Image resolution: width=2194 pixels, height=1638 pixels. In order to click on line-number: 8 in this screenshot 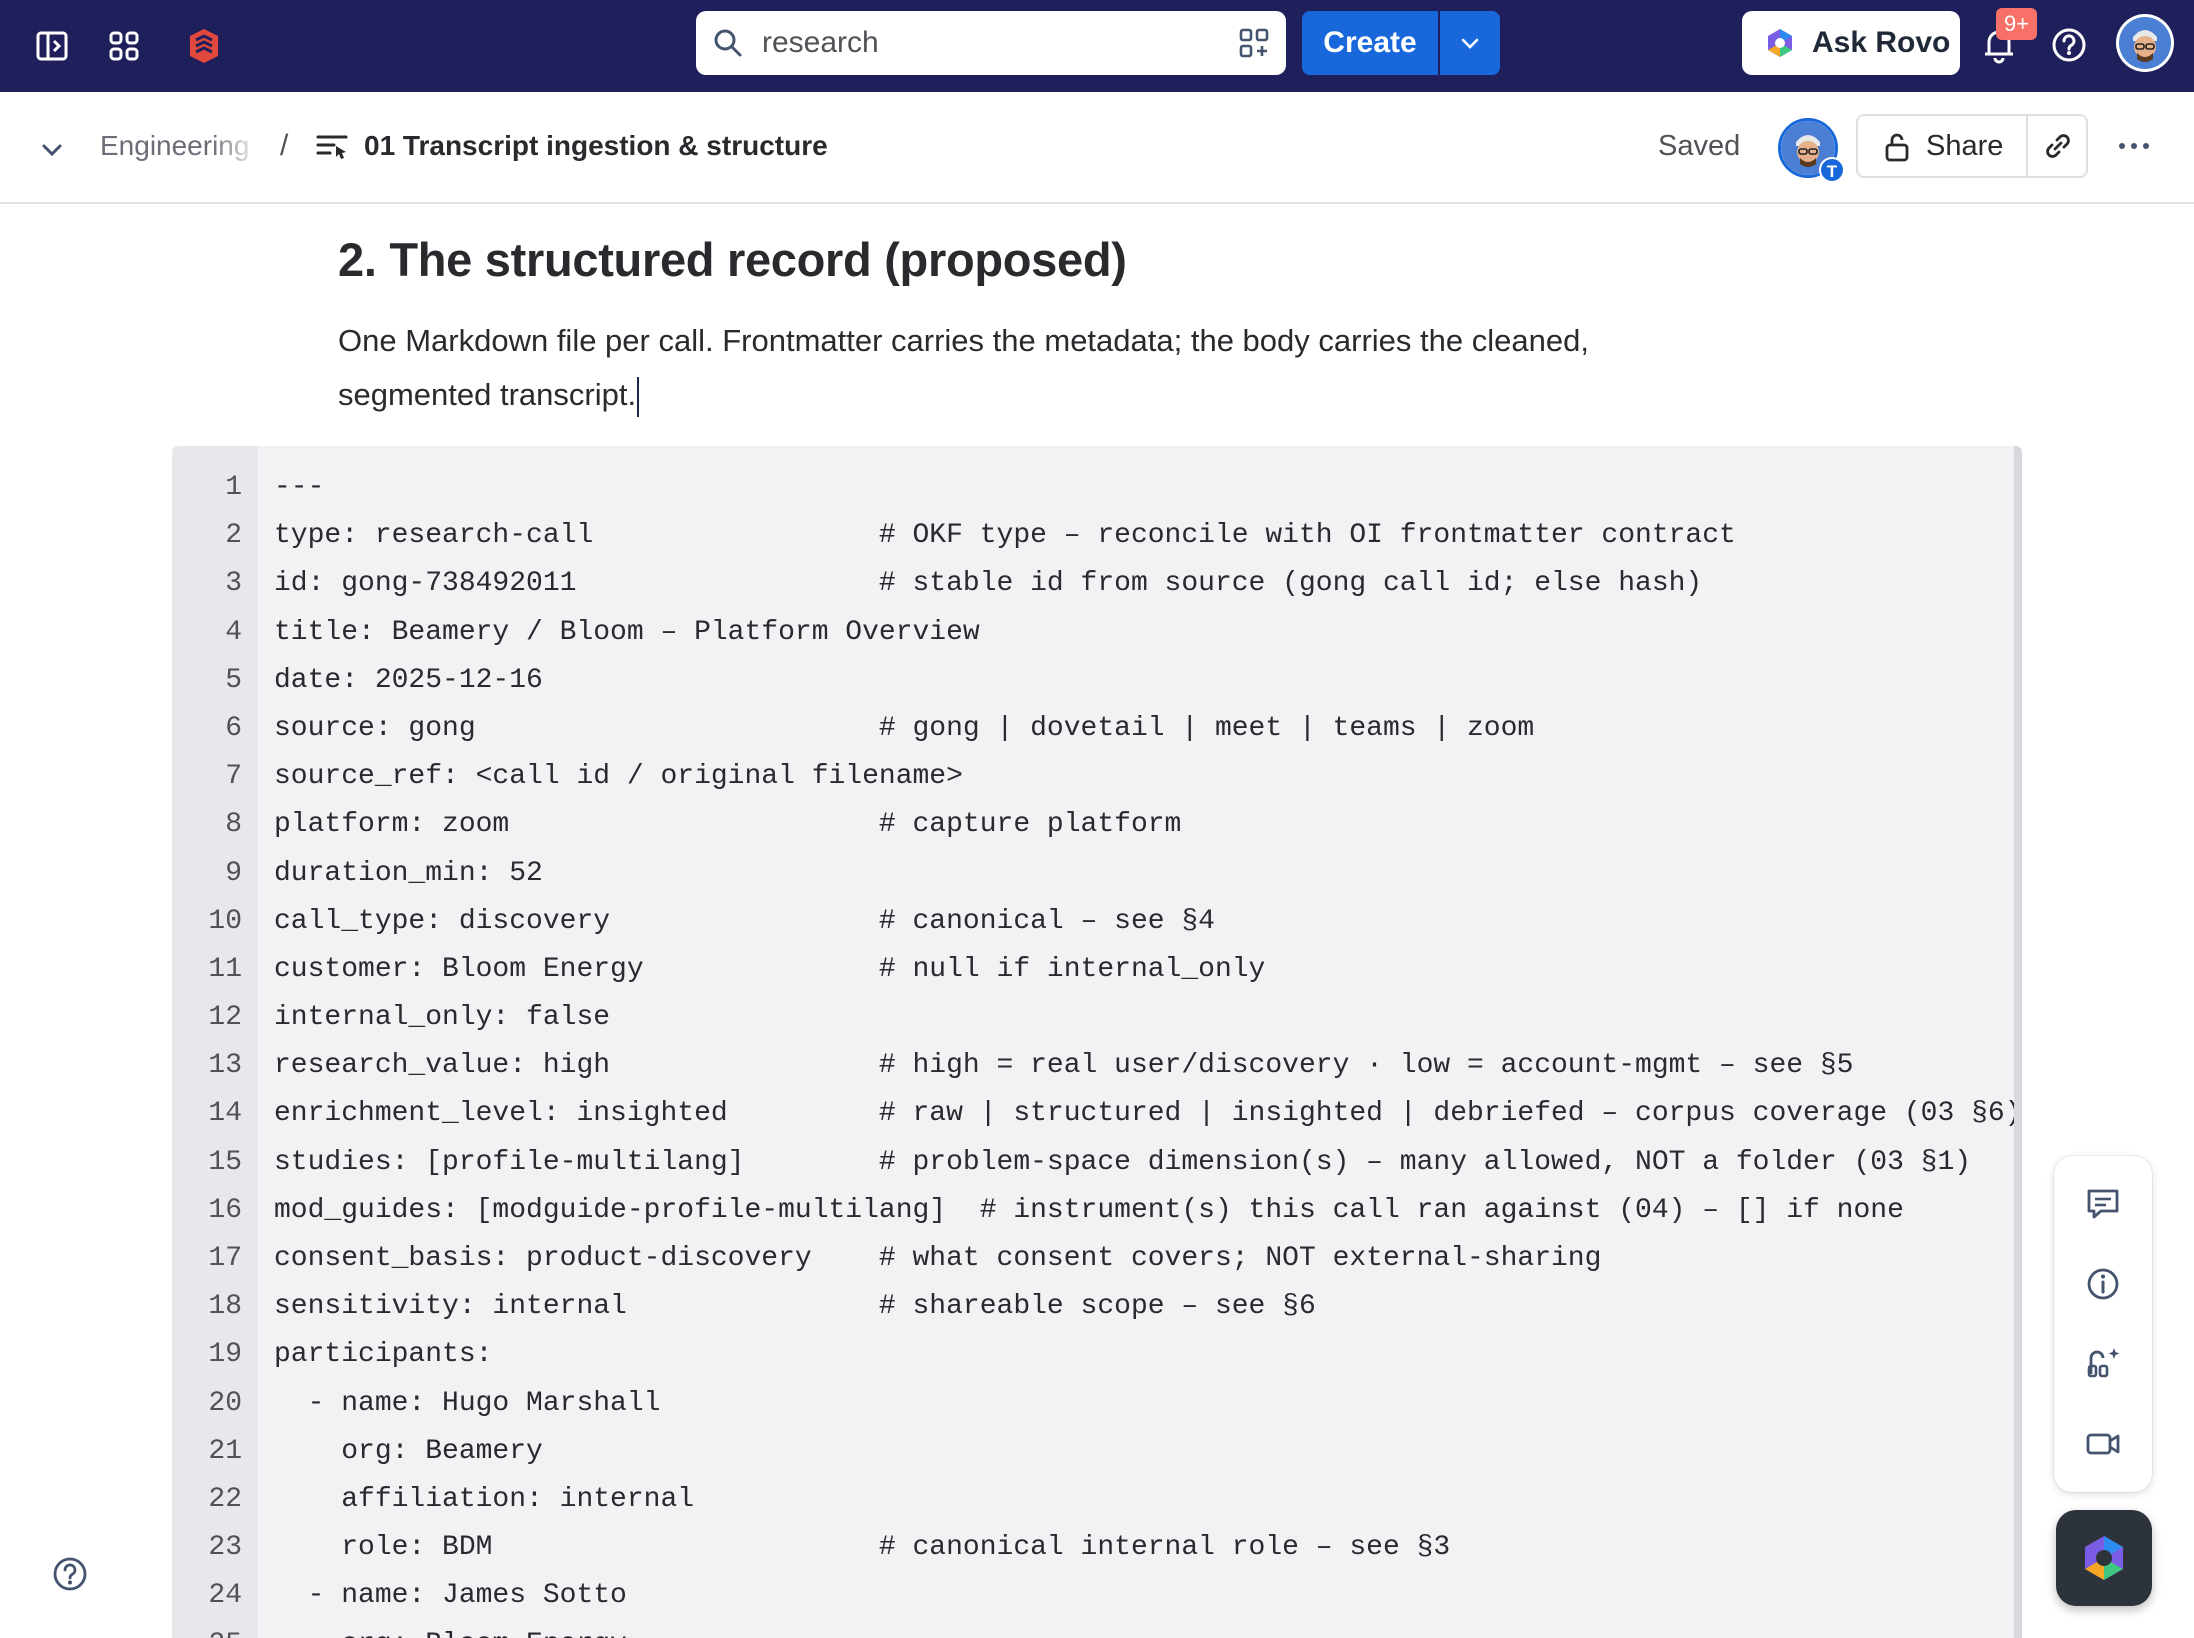, I will do `click(233, 825)`.